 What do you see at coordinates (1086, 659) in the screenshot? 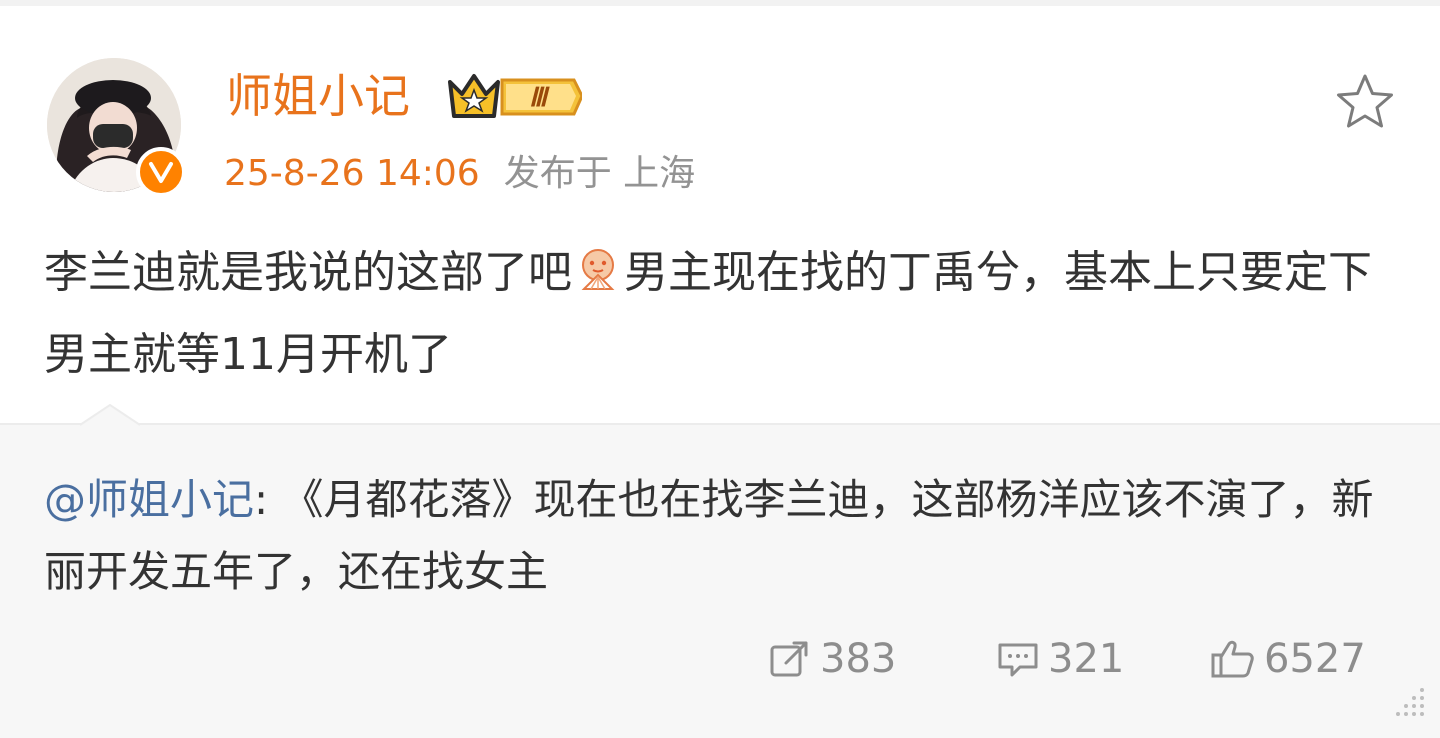
I see `comment-count: 321` at bounding box center [1086, 659].